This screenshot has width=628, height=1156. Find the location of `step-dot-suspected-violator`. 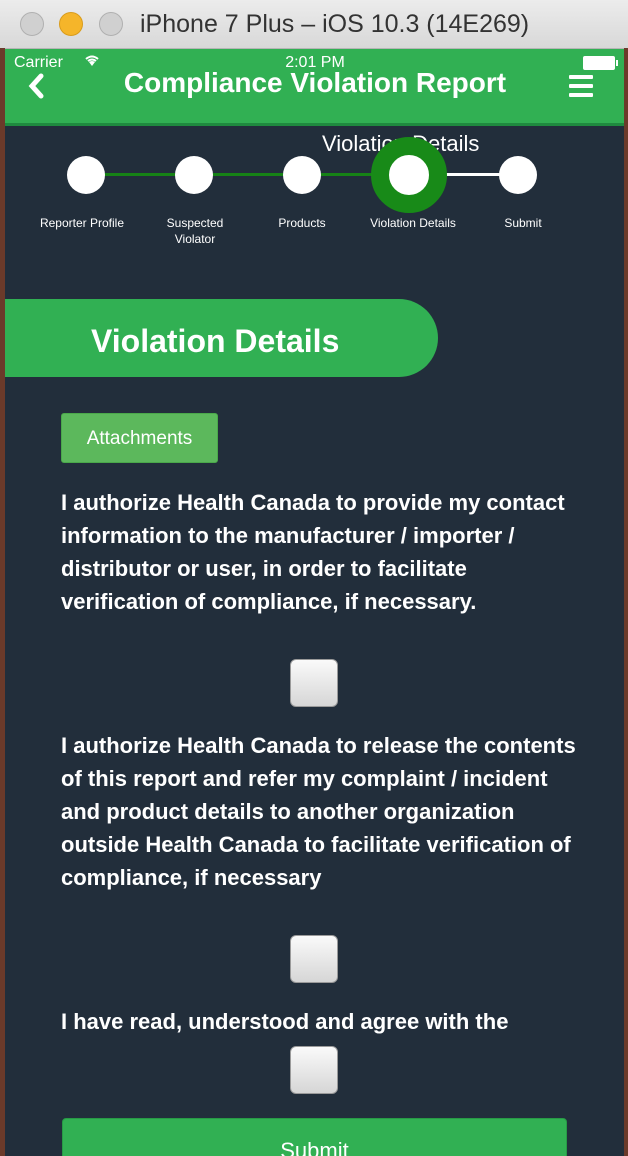

step-dot-suspected-violator is located at coordinates (194, 175).